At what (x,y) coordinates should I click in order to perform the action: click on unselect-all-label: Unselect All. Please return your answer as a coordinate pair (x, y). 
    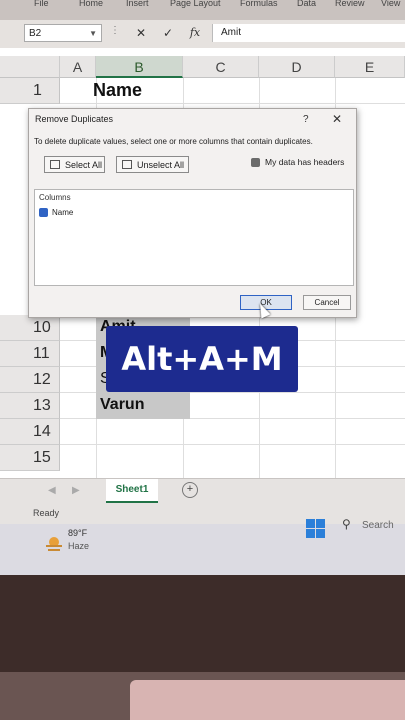
    Looking at the image, I should click on (161, 165).